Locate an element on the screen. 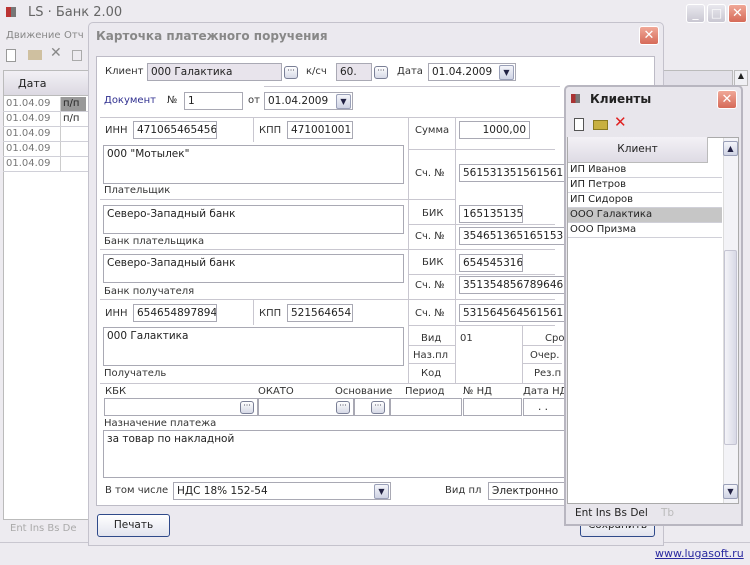 The height and width of the screenshot is (565, 750). app-close-button: ✕ is located at coordinates (737, 13).